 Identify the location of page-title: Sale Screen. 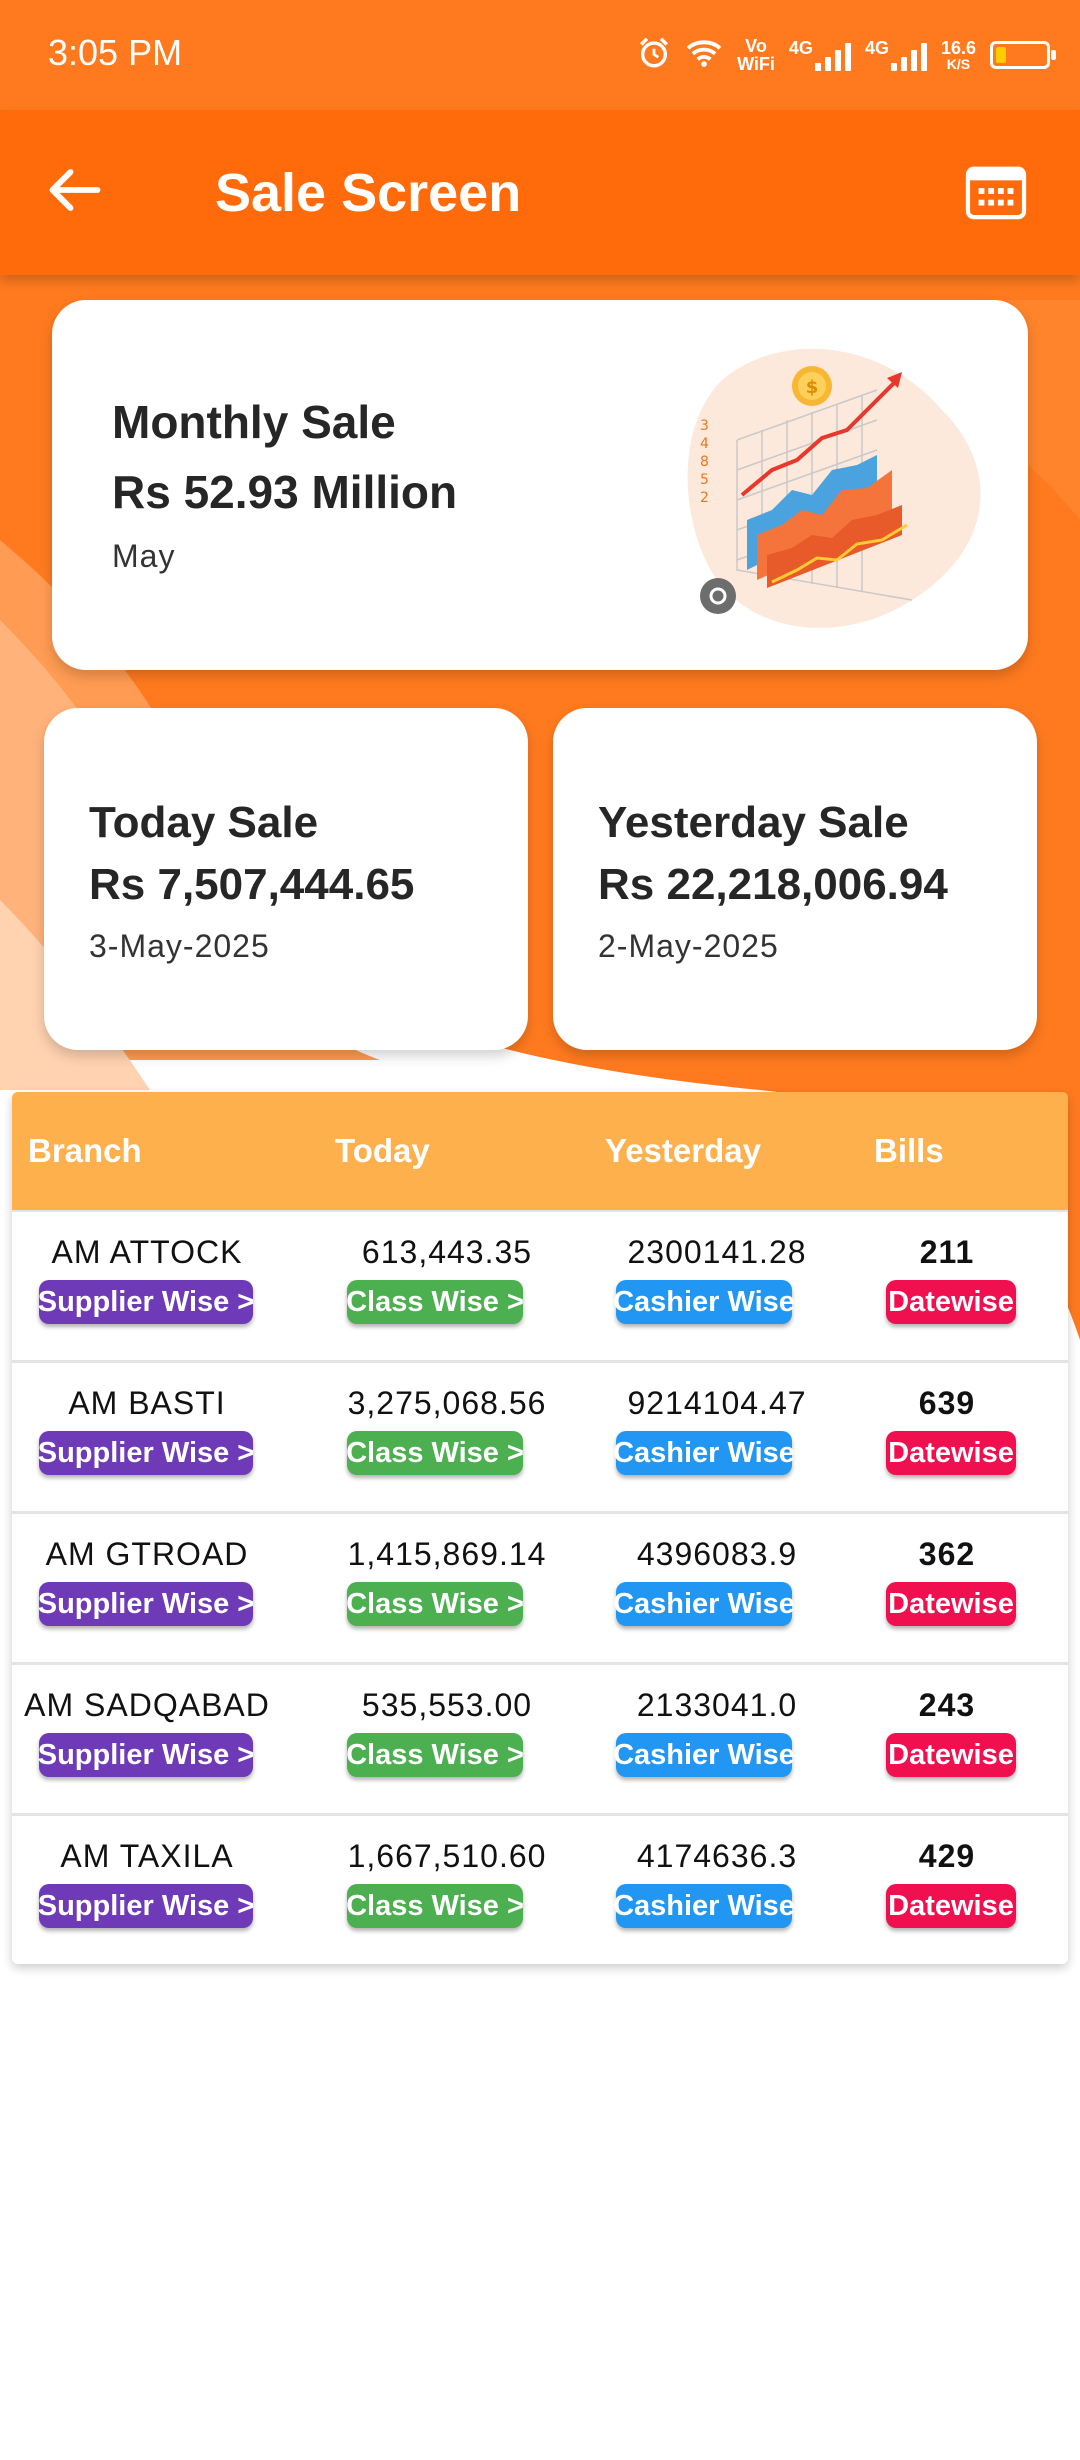
(368, 193).